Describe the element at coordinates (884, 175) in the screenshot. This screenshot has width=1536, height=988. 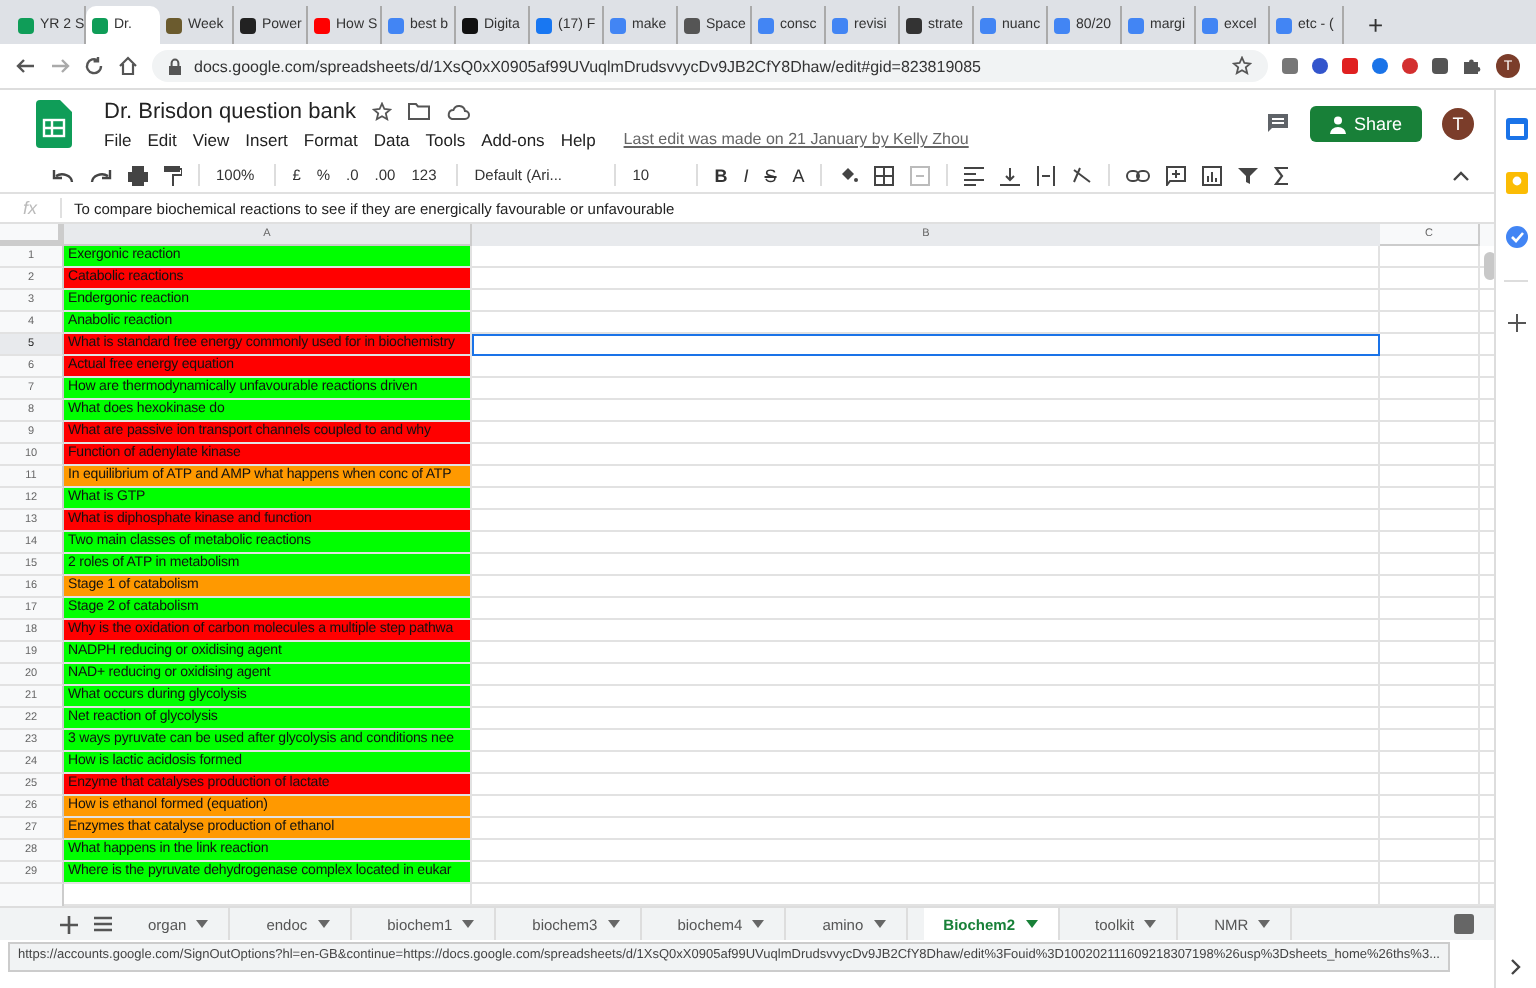
I see `borders-icon` at that location.